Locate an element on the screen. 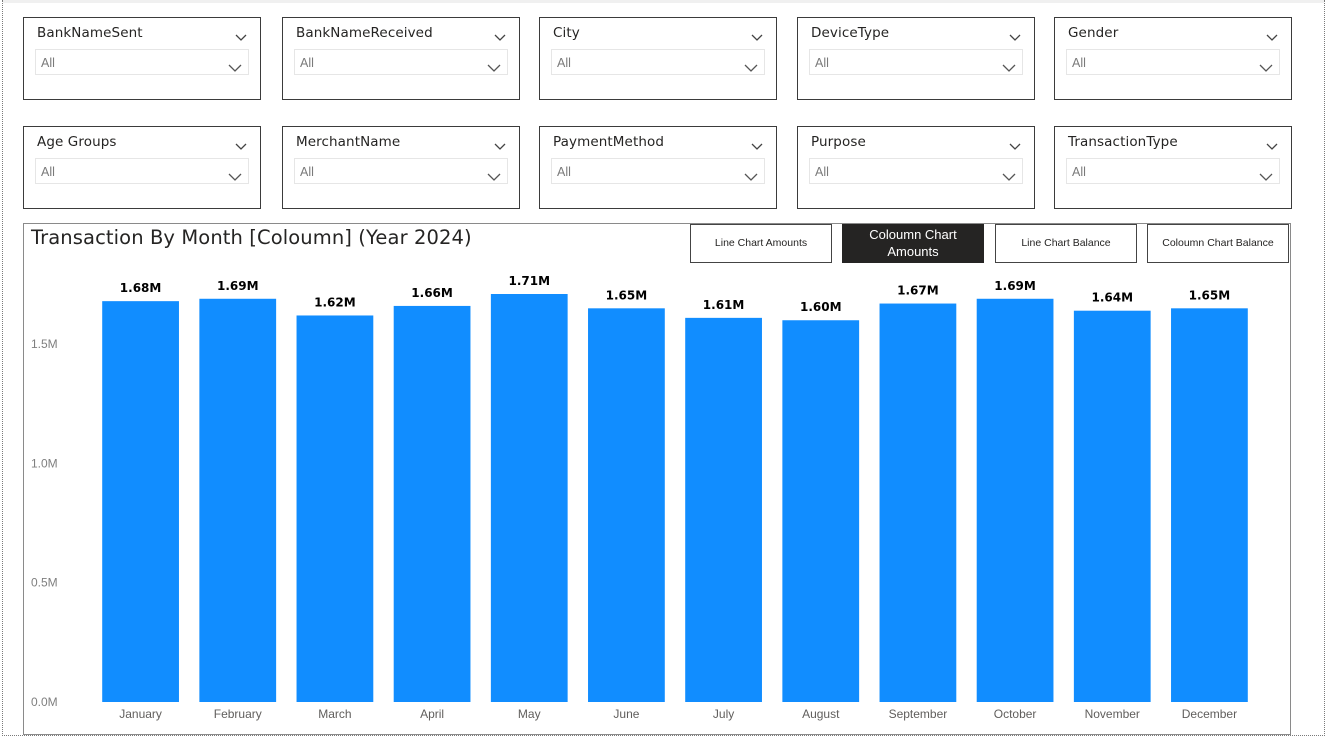 The image size is (1328, 738). data-label: 1.61M is located at coordinates (724, 305).